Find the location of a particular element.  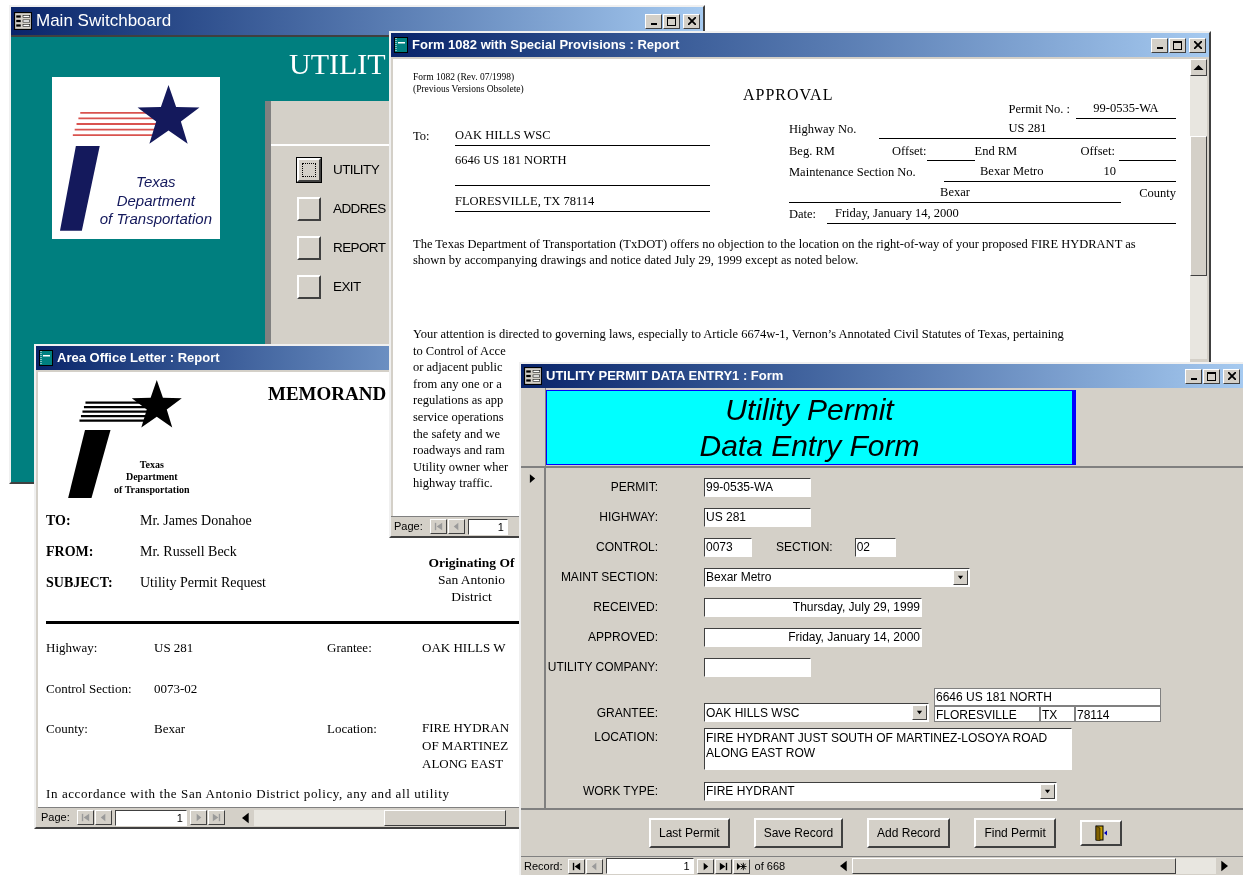

focus-indicator is located at coordinates (309, 170).